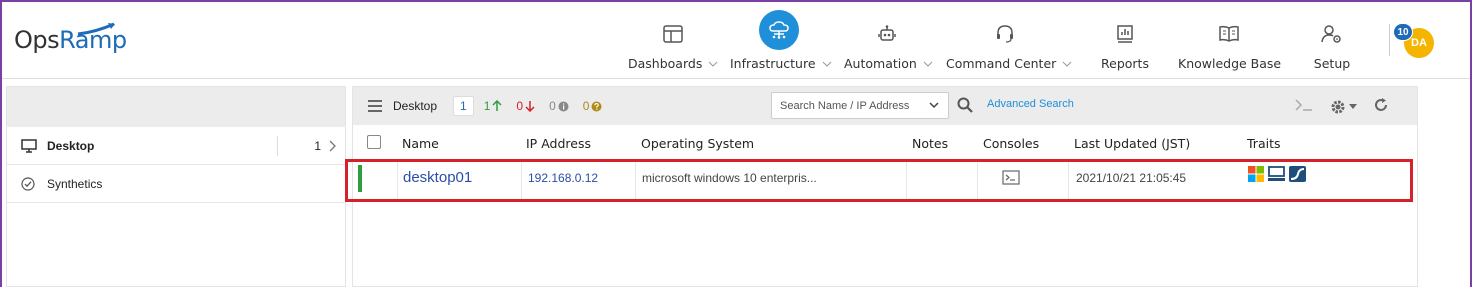 This screenshot has height=287, width=1472. What do you see at coordinates (415, 106) in the screenshot?
I see `toolbar-title: Desktop` at bounding box center [415, 106].